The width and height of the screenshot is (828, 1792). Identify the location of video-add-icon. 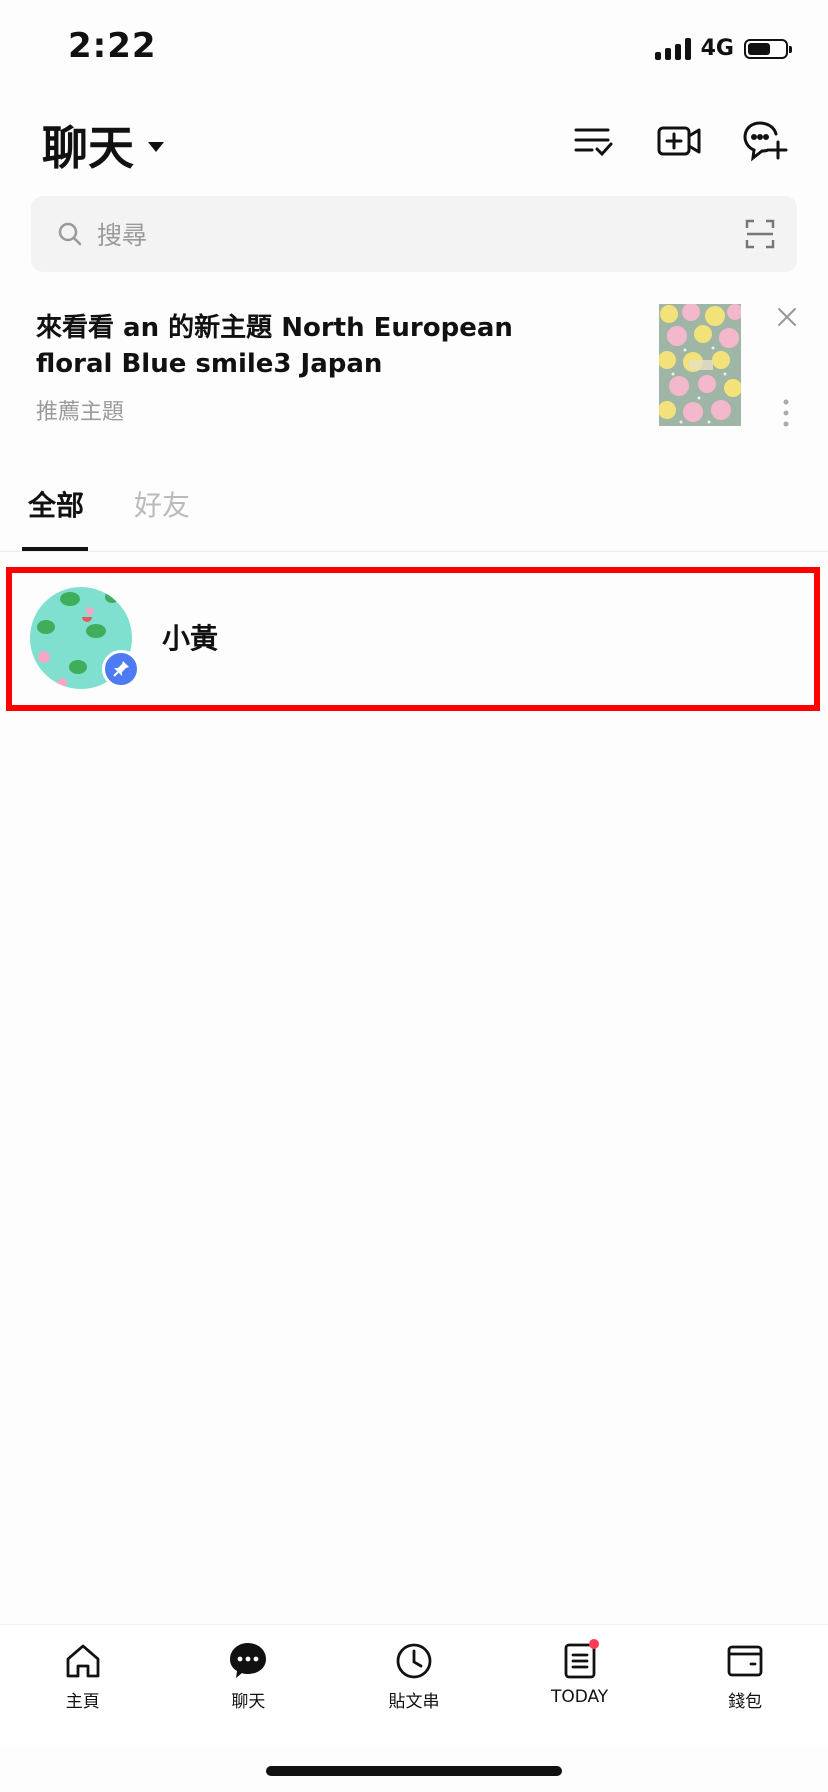
(679, 141).